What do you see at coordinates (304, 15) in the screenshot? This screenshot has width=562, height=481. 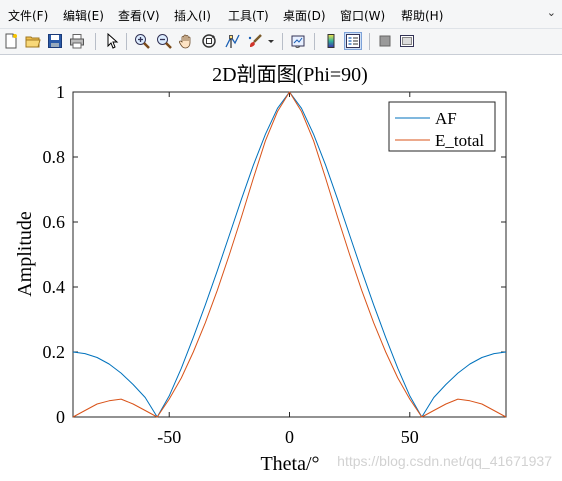 I see `menu-desktop: 桌面(D)` at bounding box center [304, 15].